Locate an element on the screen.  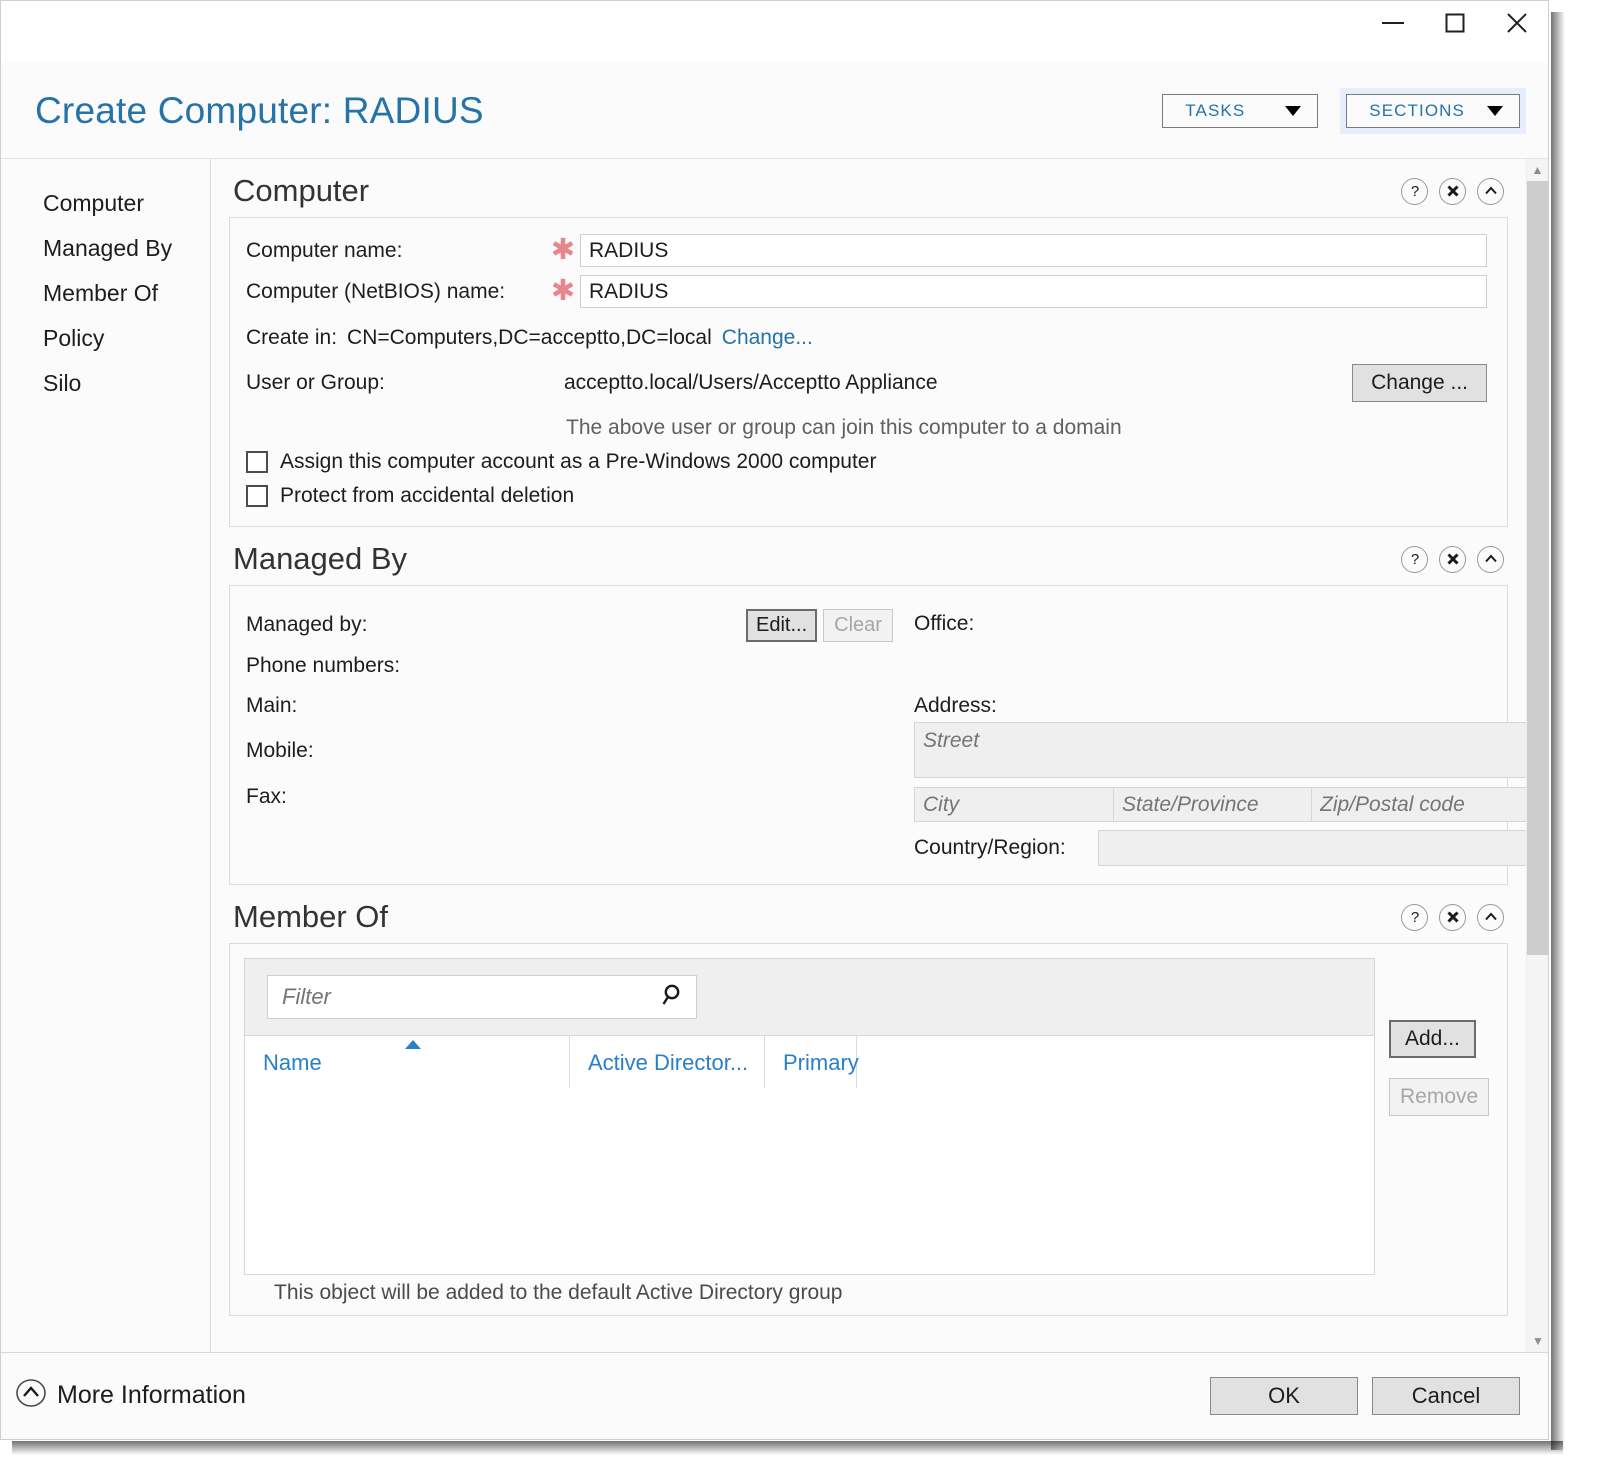
column-header-primary: Primary is located at coordinates (812, 1062).